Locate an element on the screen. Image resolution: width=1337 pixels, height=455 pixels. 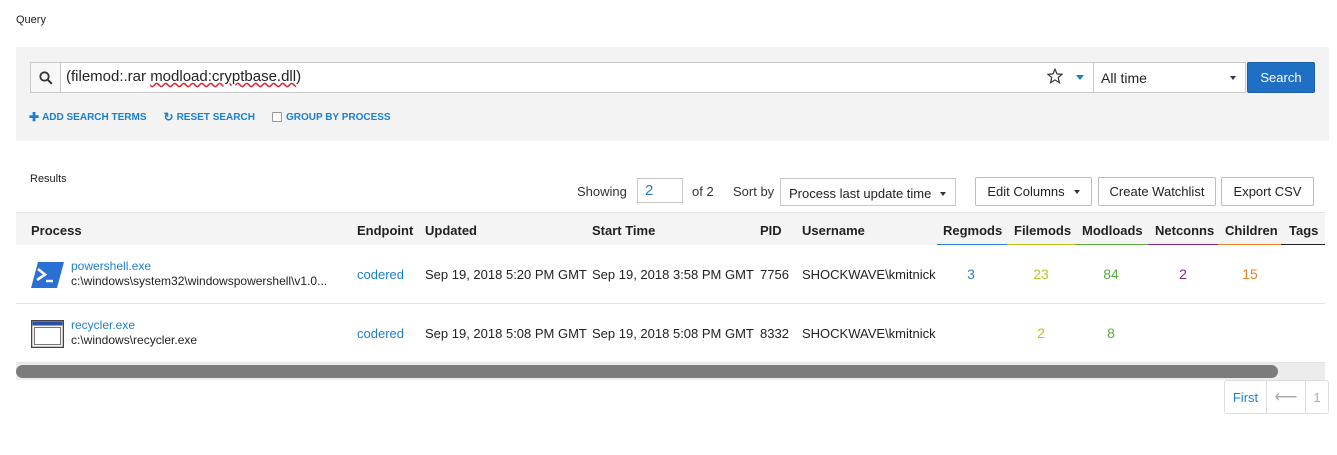
plus-icon: ✚ is located at coordinates (34, 117).